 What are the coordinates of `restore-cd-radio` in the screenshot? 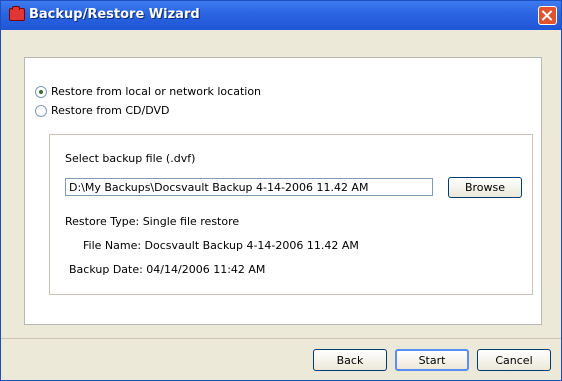 It's located at (41, 110).